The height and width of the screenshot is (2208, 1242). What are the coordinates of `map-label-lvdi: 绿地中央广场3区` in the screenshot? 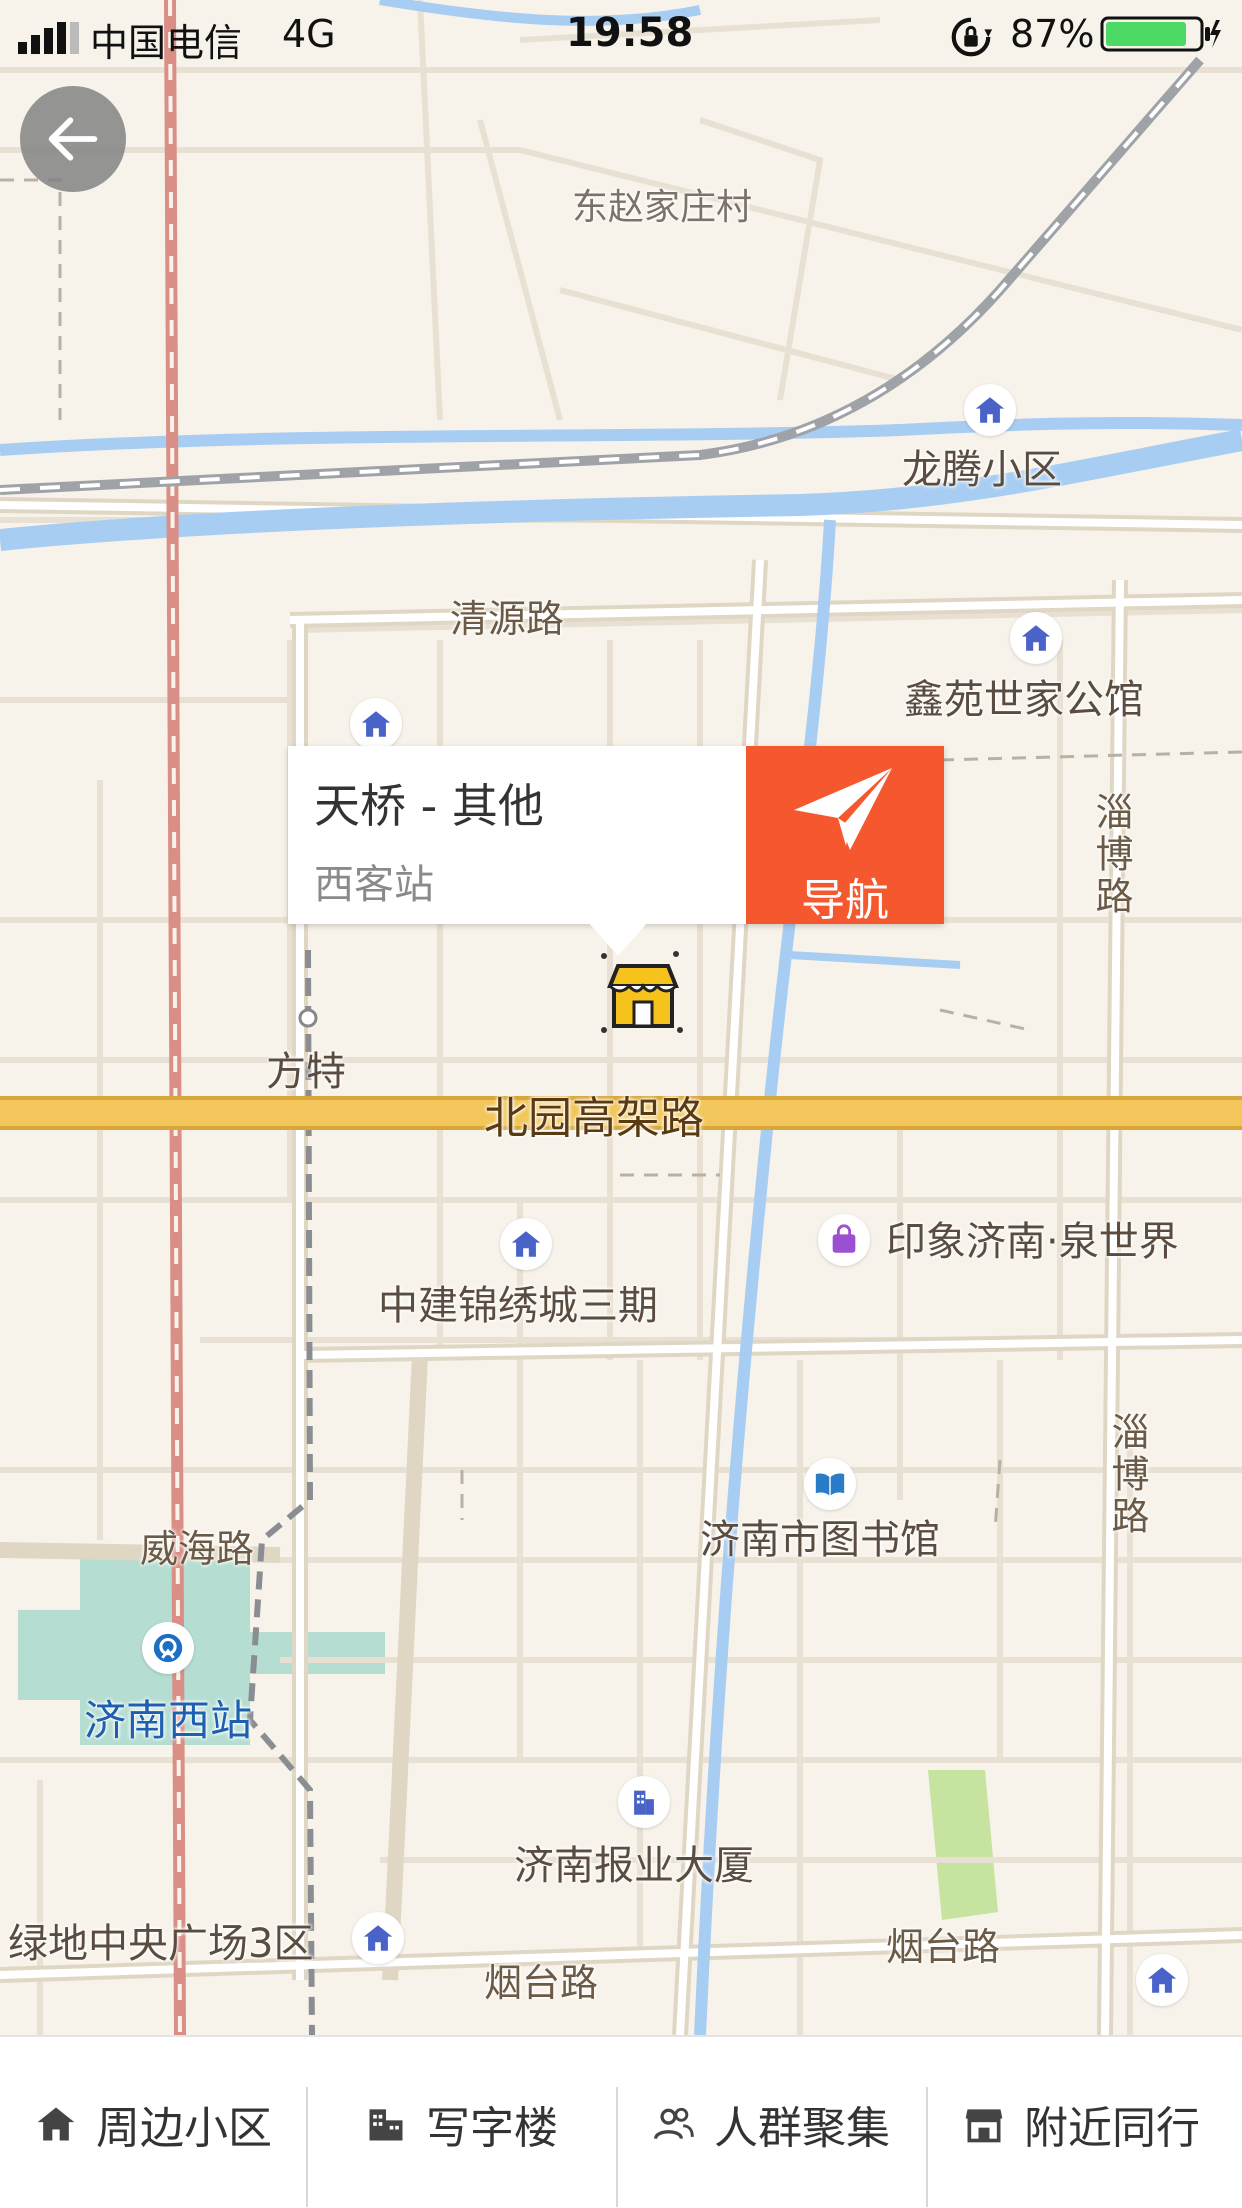 It's located at (161, 1944).